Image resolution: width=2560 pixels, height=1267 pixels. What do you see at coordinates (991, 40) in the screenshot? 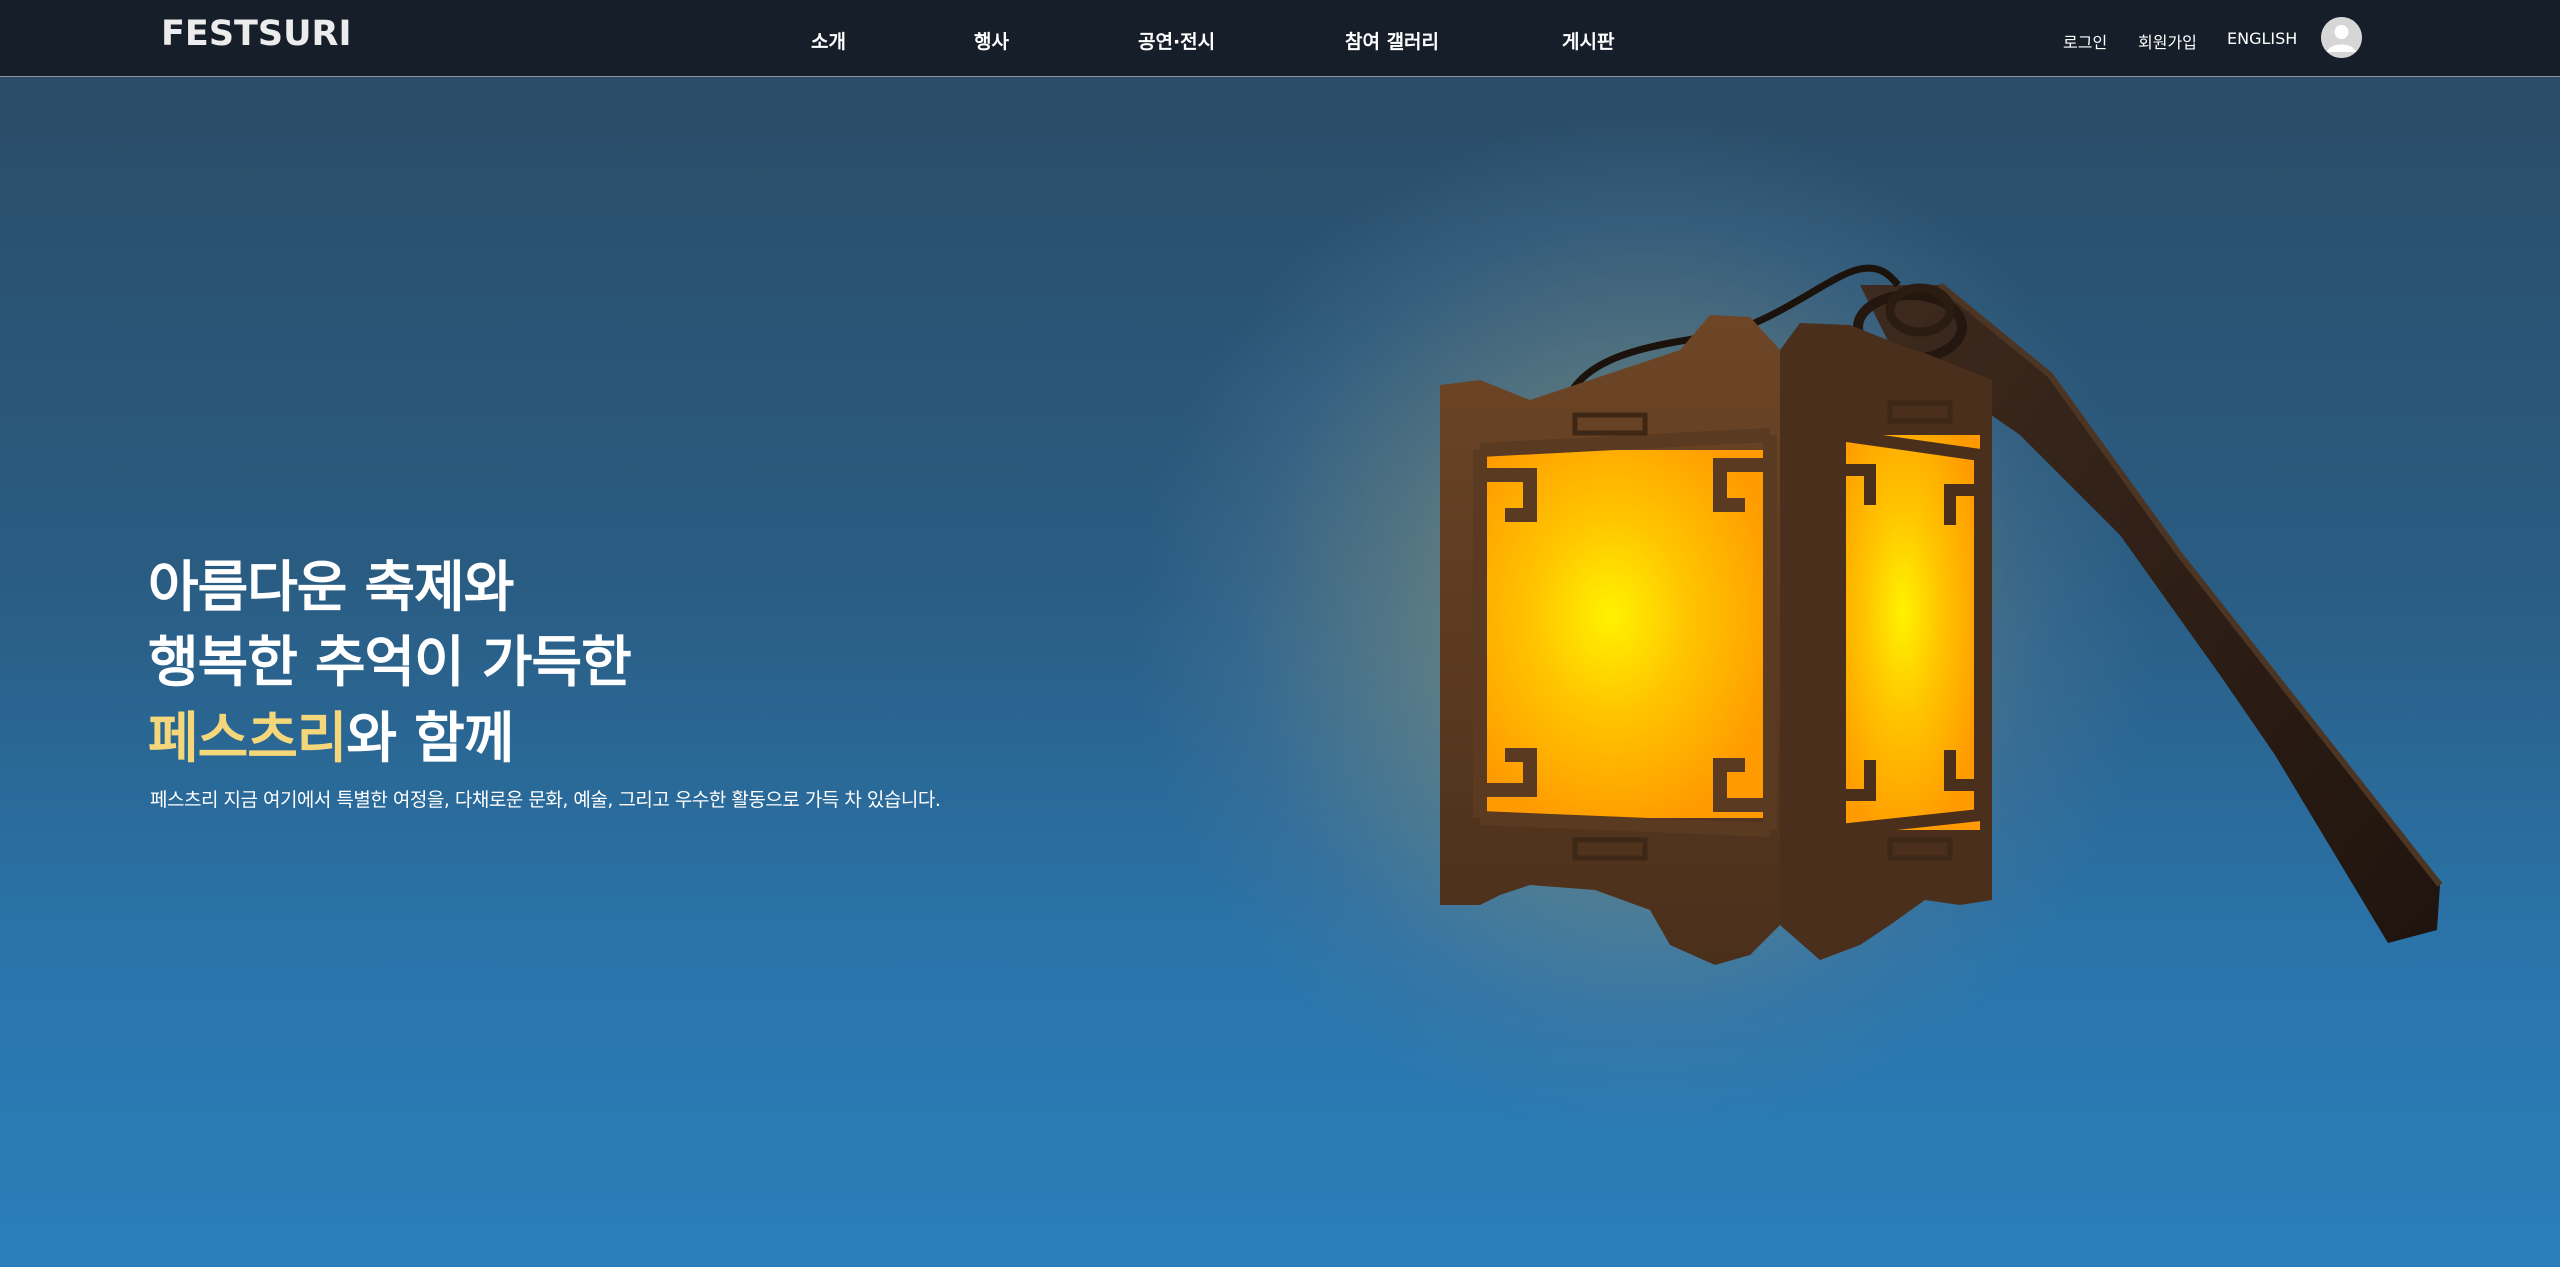
I see `nav-item-events: 행사` at bounding box center [991, 40].